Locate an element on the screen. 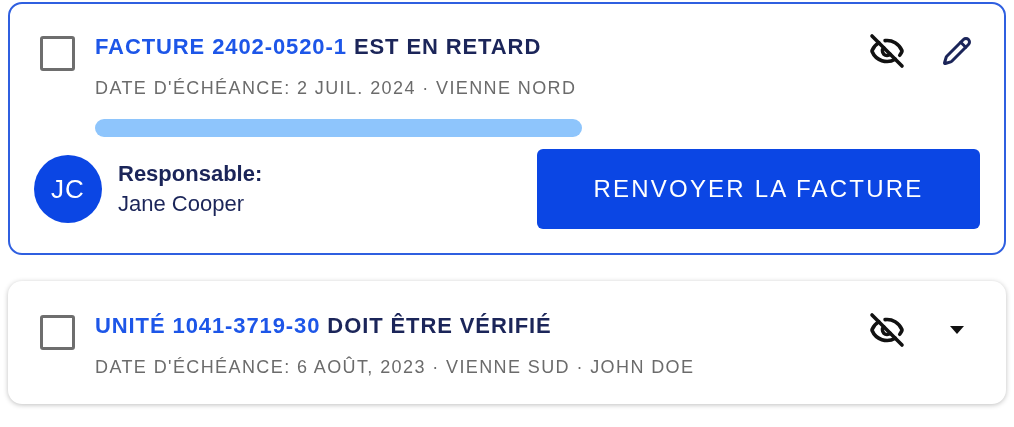  task-link: UNITÉ 1041-3719-30 is located at coordinates (208, 325).